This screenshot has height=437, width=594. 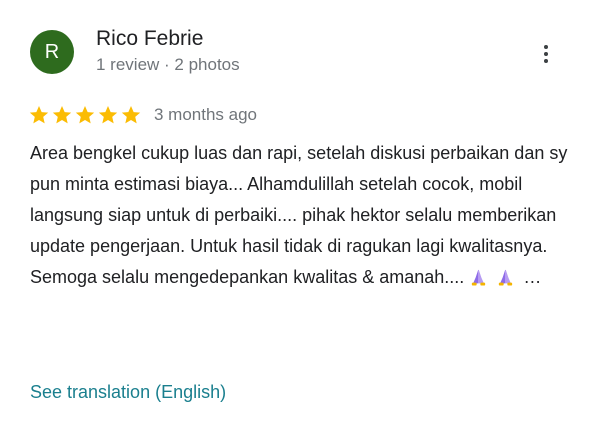 I want to click on rating-row: 3 months ago, so click(x=142, y=115).